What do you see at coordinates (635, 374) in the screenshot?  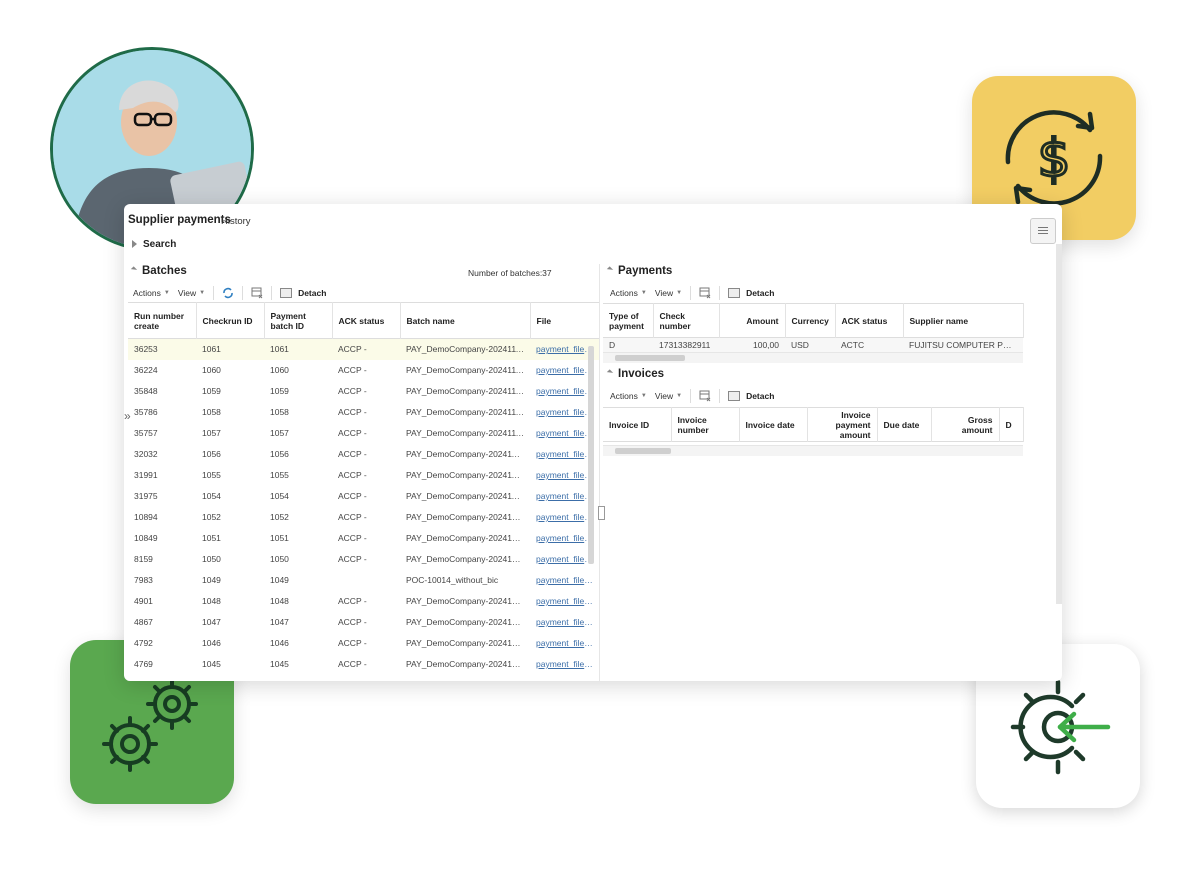 I see `invoices-section-header: Invoices` at bounding box center [635, 374].